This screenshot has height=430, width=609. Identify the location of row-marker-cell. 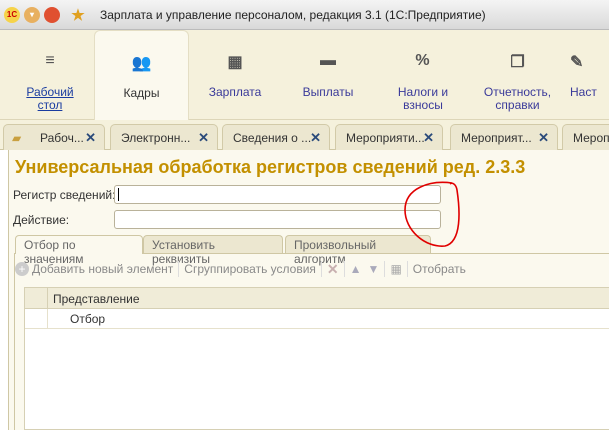
(36, 318).